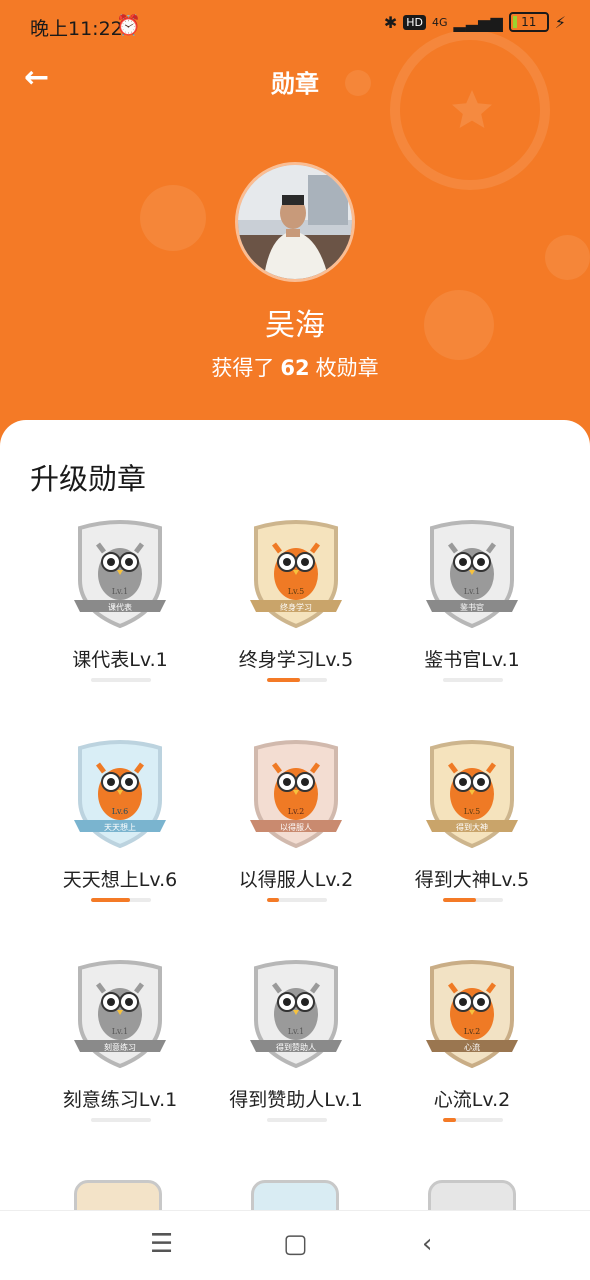 The width and height of the screenshot is (590, 1280). I want to click on badge-item: 终身学习 Lv.5 终身学习Lv.5, so click(296, 618).